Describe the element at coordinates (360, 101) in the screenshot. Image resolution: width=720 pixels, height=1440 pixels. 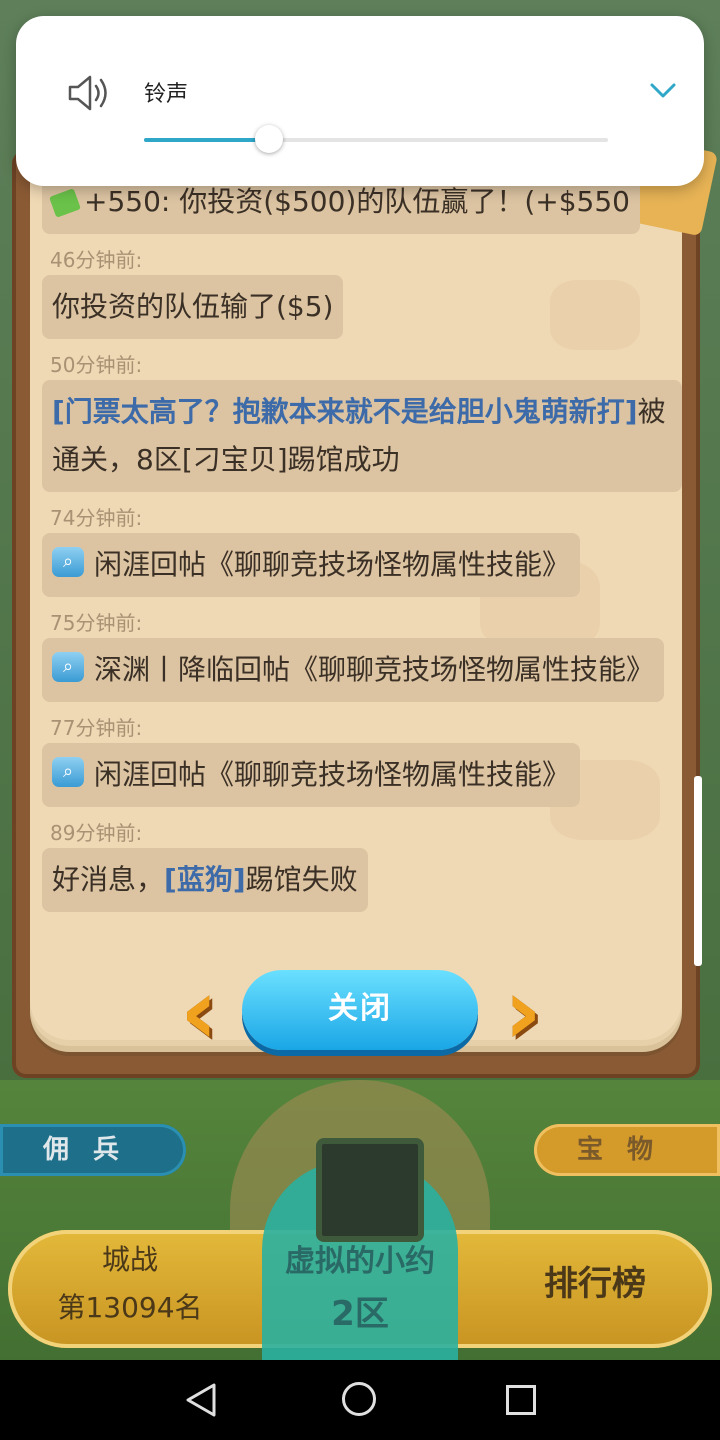
I see `volume-dialog: 铃声` at that location.